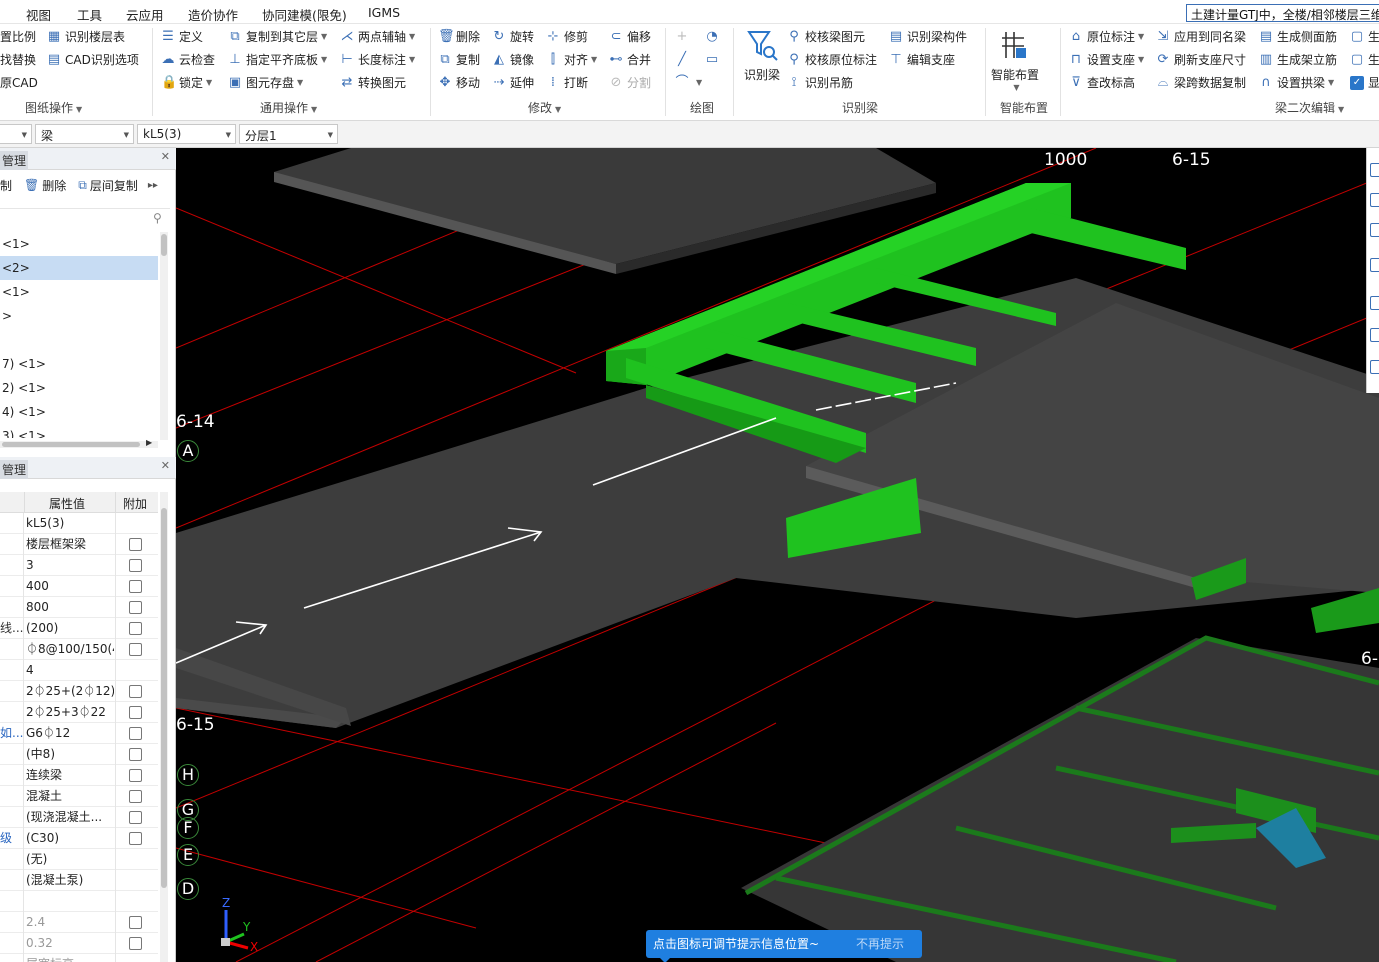  I want to click on property-value: 3, so click(70, 565).